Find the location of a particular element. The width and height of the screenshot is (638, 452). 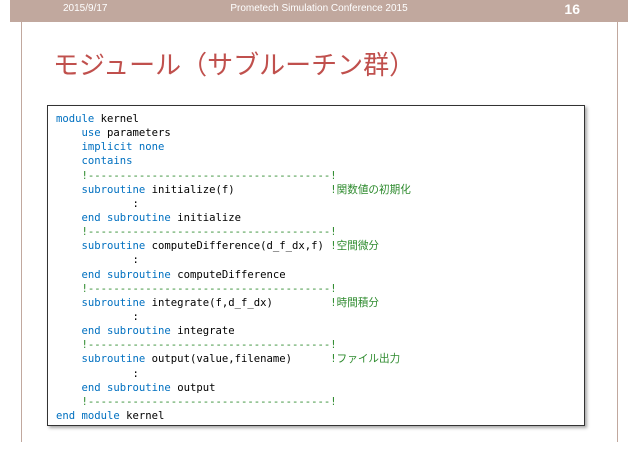

code-text: computeDifference(d_f_dx,f) is located at coordinates (238, 246).